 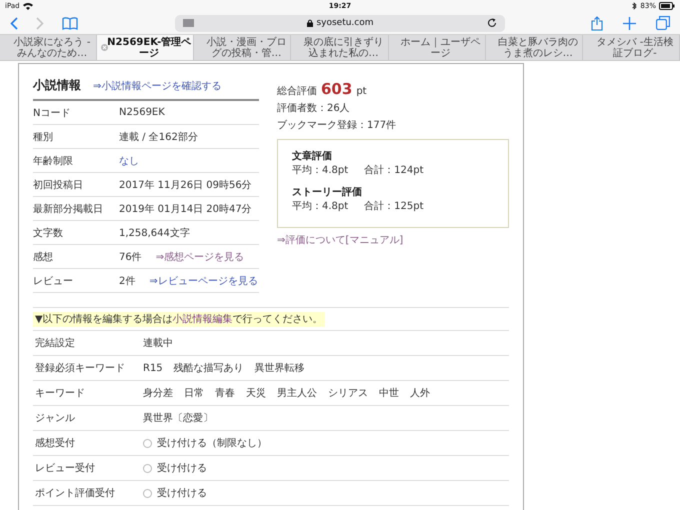 What do you see at coordinates (209, 368) in the screenshot?
I see `keyword: 残酷な描写あり` at bounding box center [209, 368].